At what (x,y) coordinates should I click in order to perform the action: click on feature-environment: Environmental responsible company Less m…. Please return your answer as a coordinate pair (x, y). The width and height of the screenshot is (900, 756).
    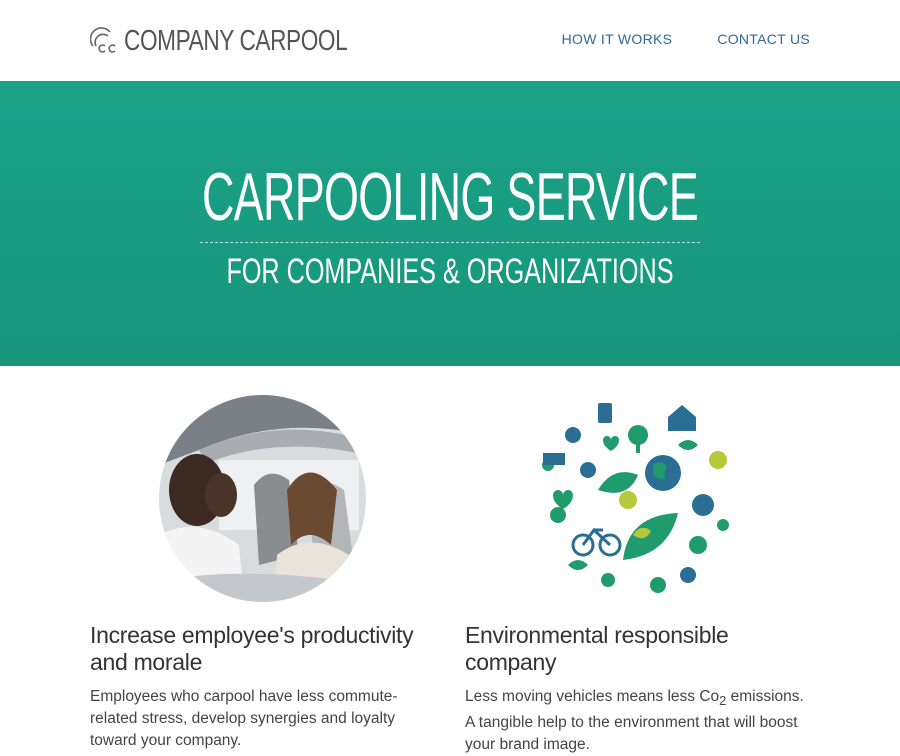
    Looking at the image, I should click on (640, 689).